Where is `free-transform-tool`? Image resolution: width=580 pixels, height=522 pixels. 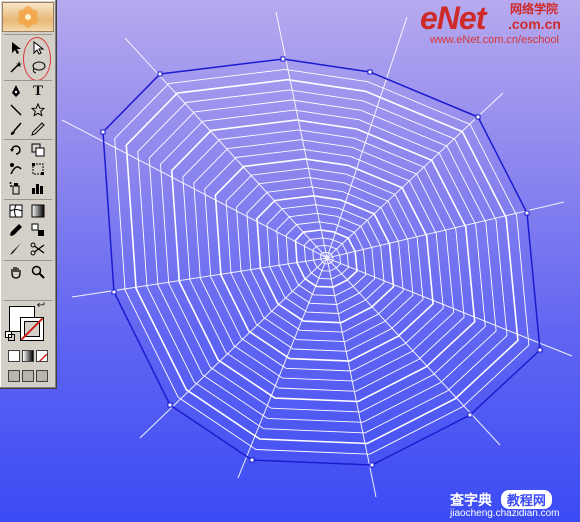
free-transform-tool is located at coordinates (38, 169).